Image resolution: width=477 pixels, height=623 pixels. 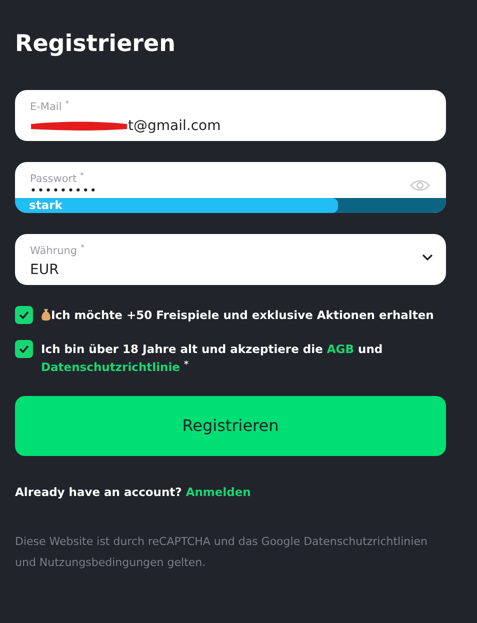 What do you see at coordinates (427, 257) in the screenshot?
I see `chevron-icon` at bounding box center [427, 257].